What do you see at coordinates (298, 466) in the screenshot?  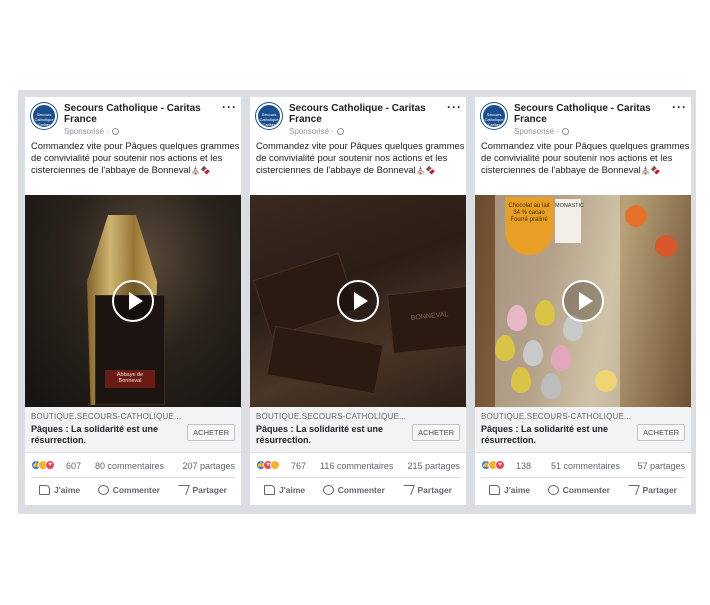 I see `reaction-count: 767` at bounding box center [298, 466].